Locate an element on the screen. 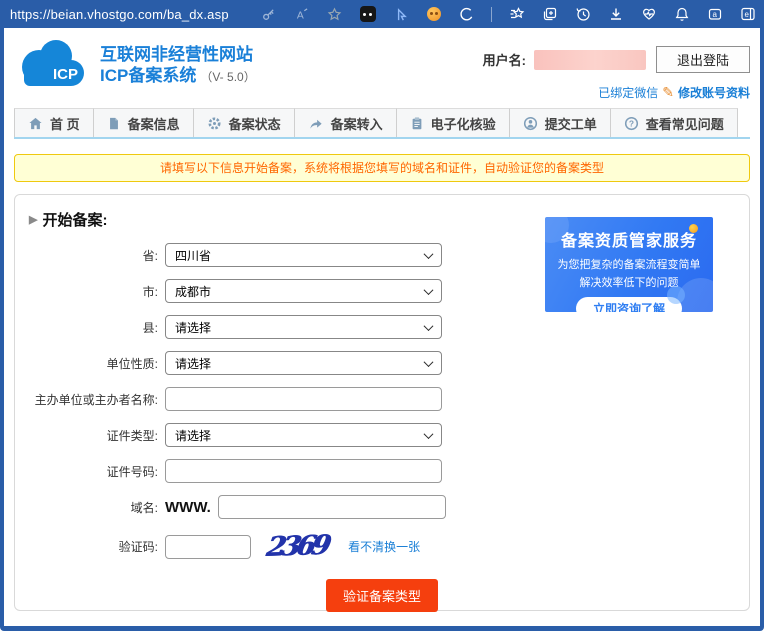 The height and width of the screenshot is (631, 764). svg-text: A is located at coordinates (300, 15).